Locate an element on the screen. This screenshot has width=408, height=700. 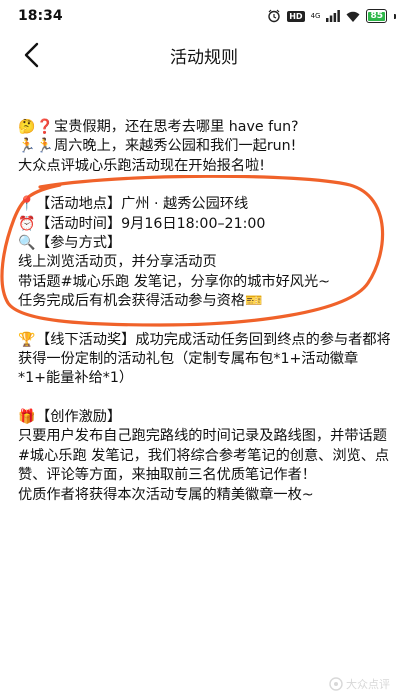
method-line-1: 线上浏览活动页，并分享活动页 is located at coordinates (117, 262).